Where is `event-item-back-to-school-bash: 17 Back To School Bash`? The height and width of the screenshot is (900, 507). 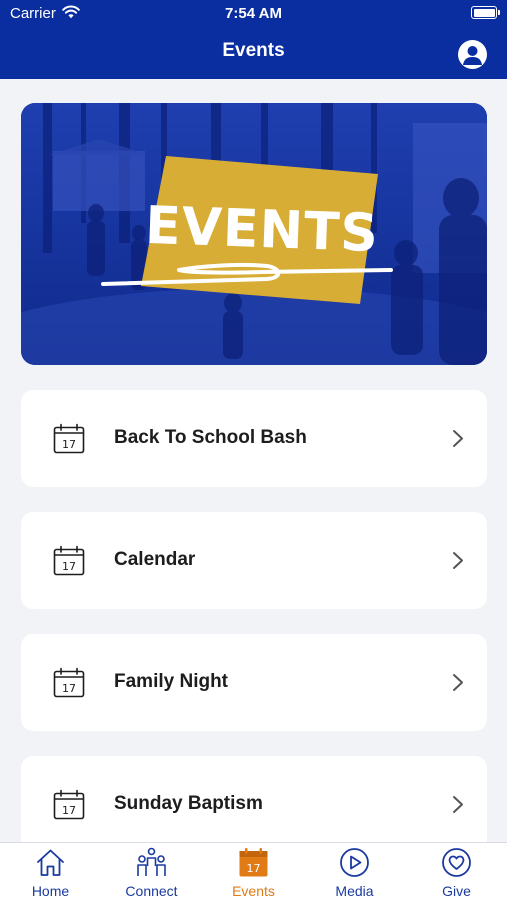 event-item-back-to-school-bash: 17 Back To School Bash is located at coordinates (254, 438).